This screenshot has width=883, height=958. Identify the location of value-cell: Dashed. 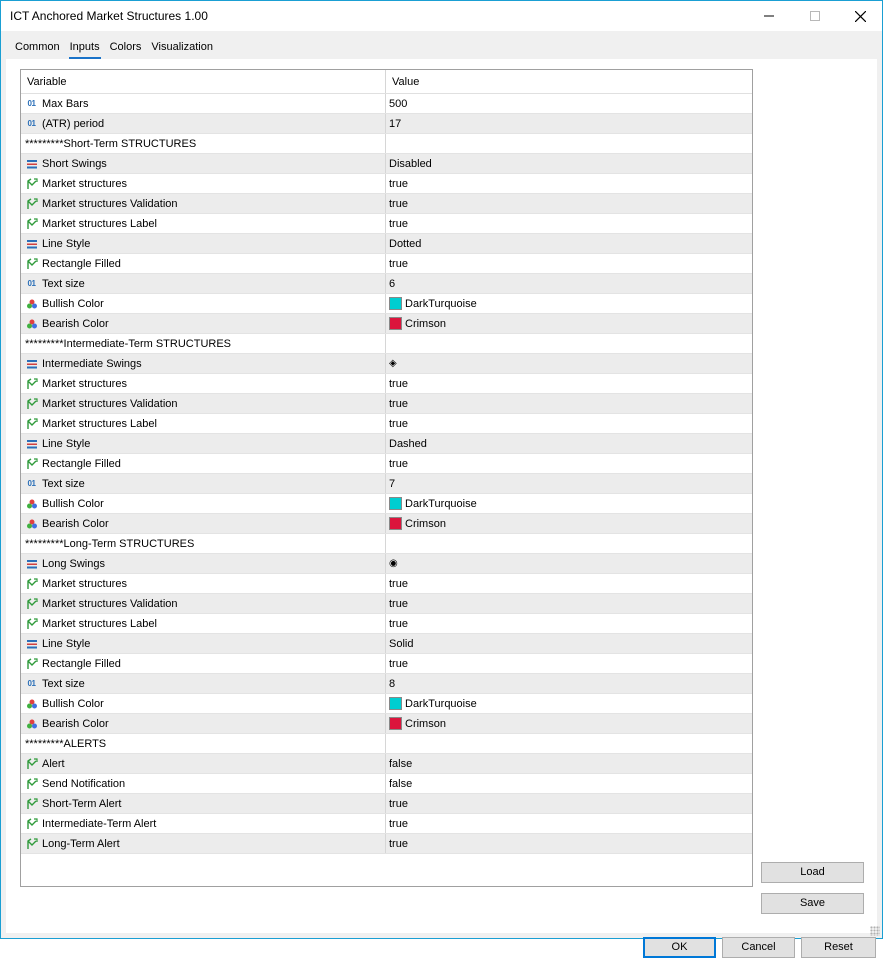
(569, 443).